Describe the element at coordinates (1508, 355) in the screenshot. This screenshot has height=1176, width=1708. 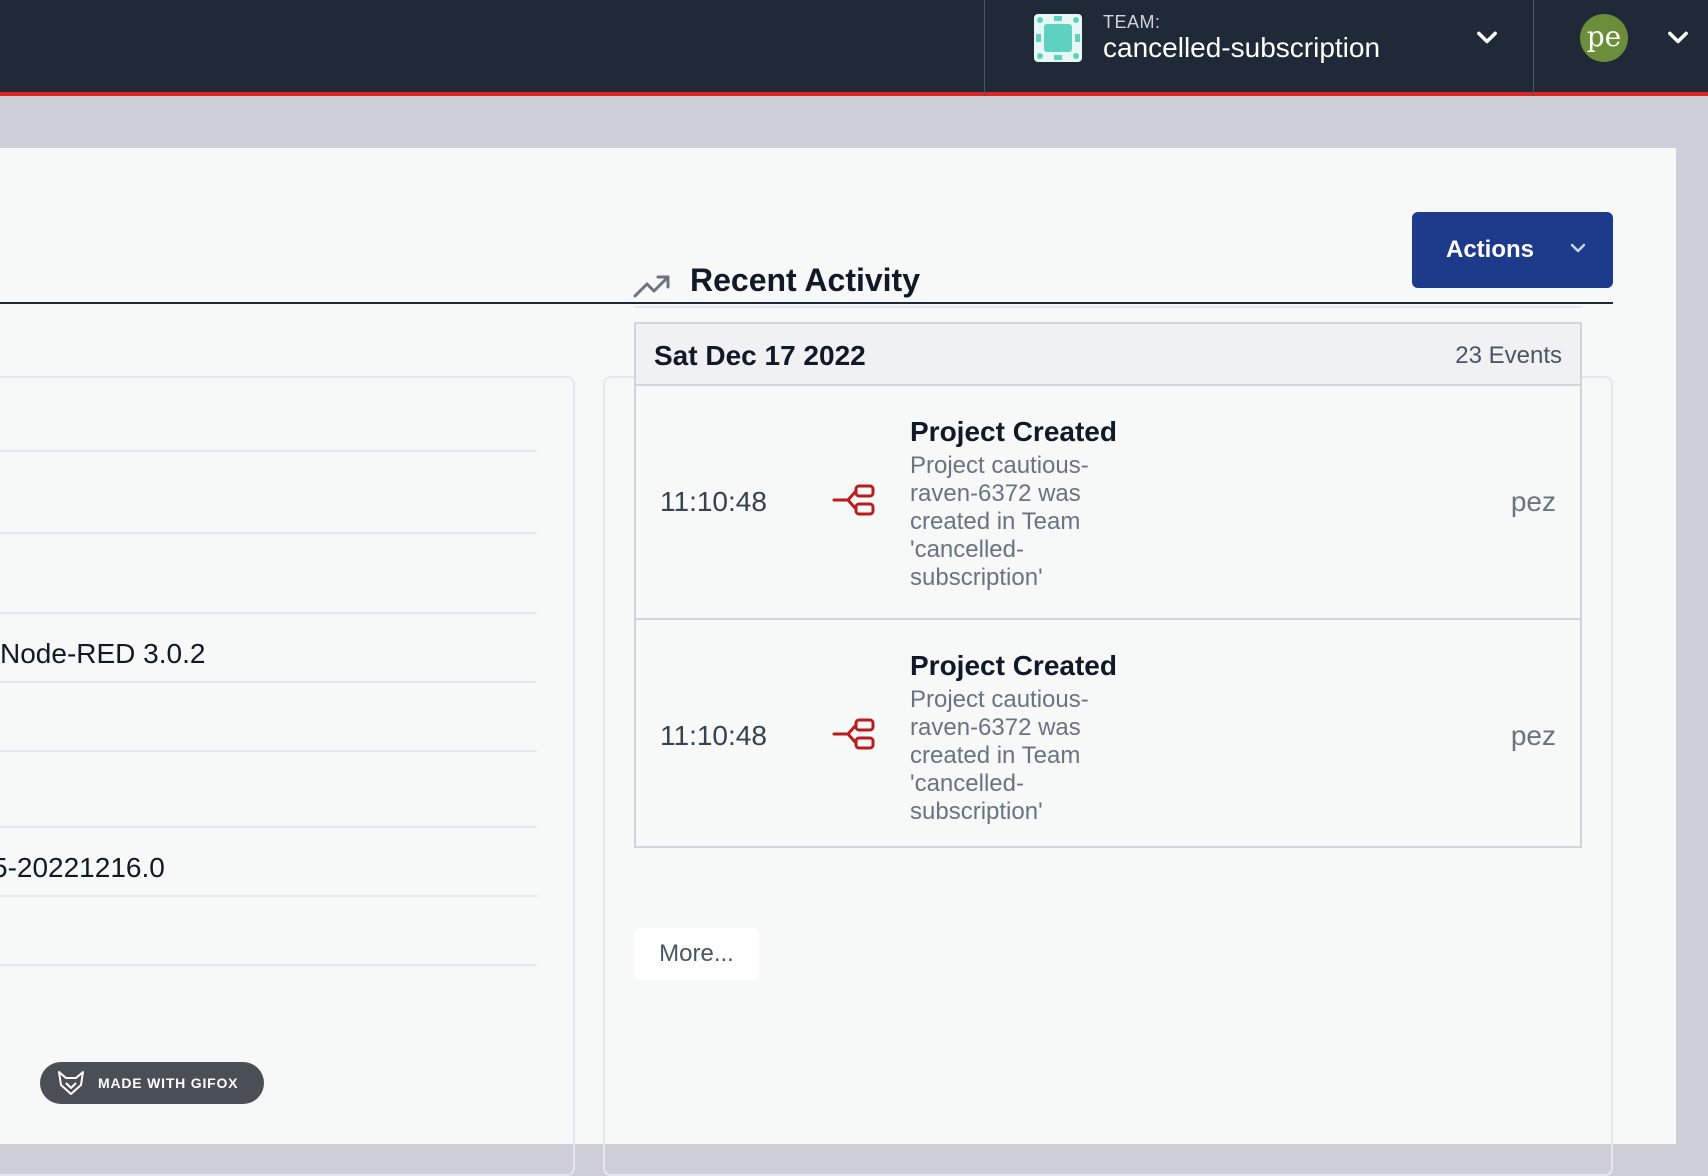
I see `events-count: 23 Events` at that location.